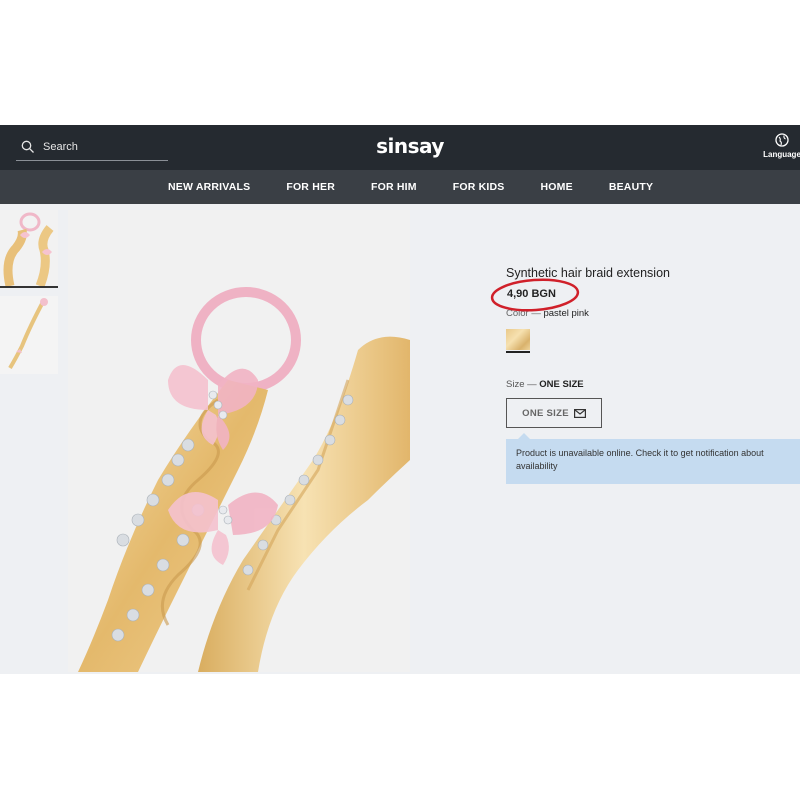 The width and height of the screenshot is (800, 800). What do you see at coordinates (566, 313) in the screenshot?
I see `color-value: pastel pink` at bounding box center [566, 313].